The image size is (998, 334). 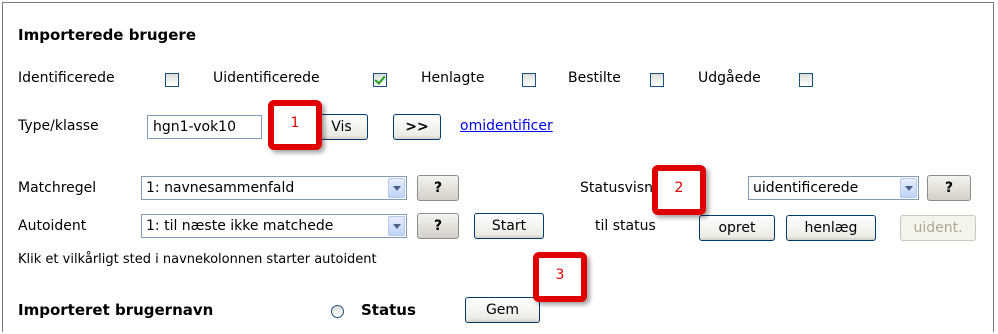 What do you see at coordinates (107, 35) in the screenshot?
I see `panel-title: Importerede brugere` at bounding box center [107, 35].